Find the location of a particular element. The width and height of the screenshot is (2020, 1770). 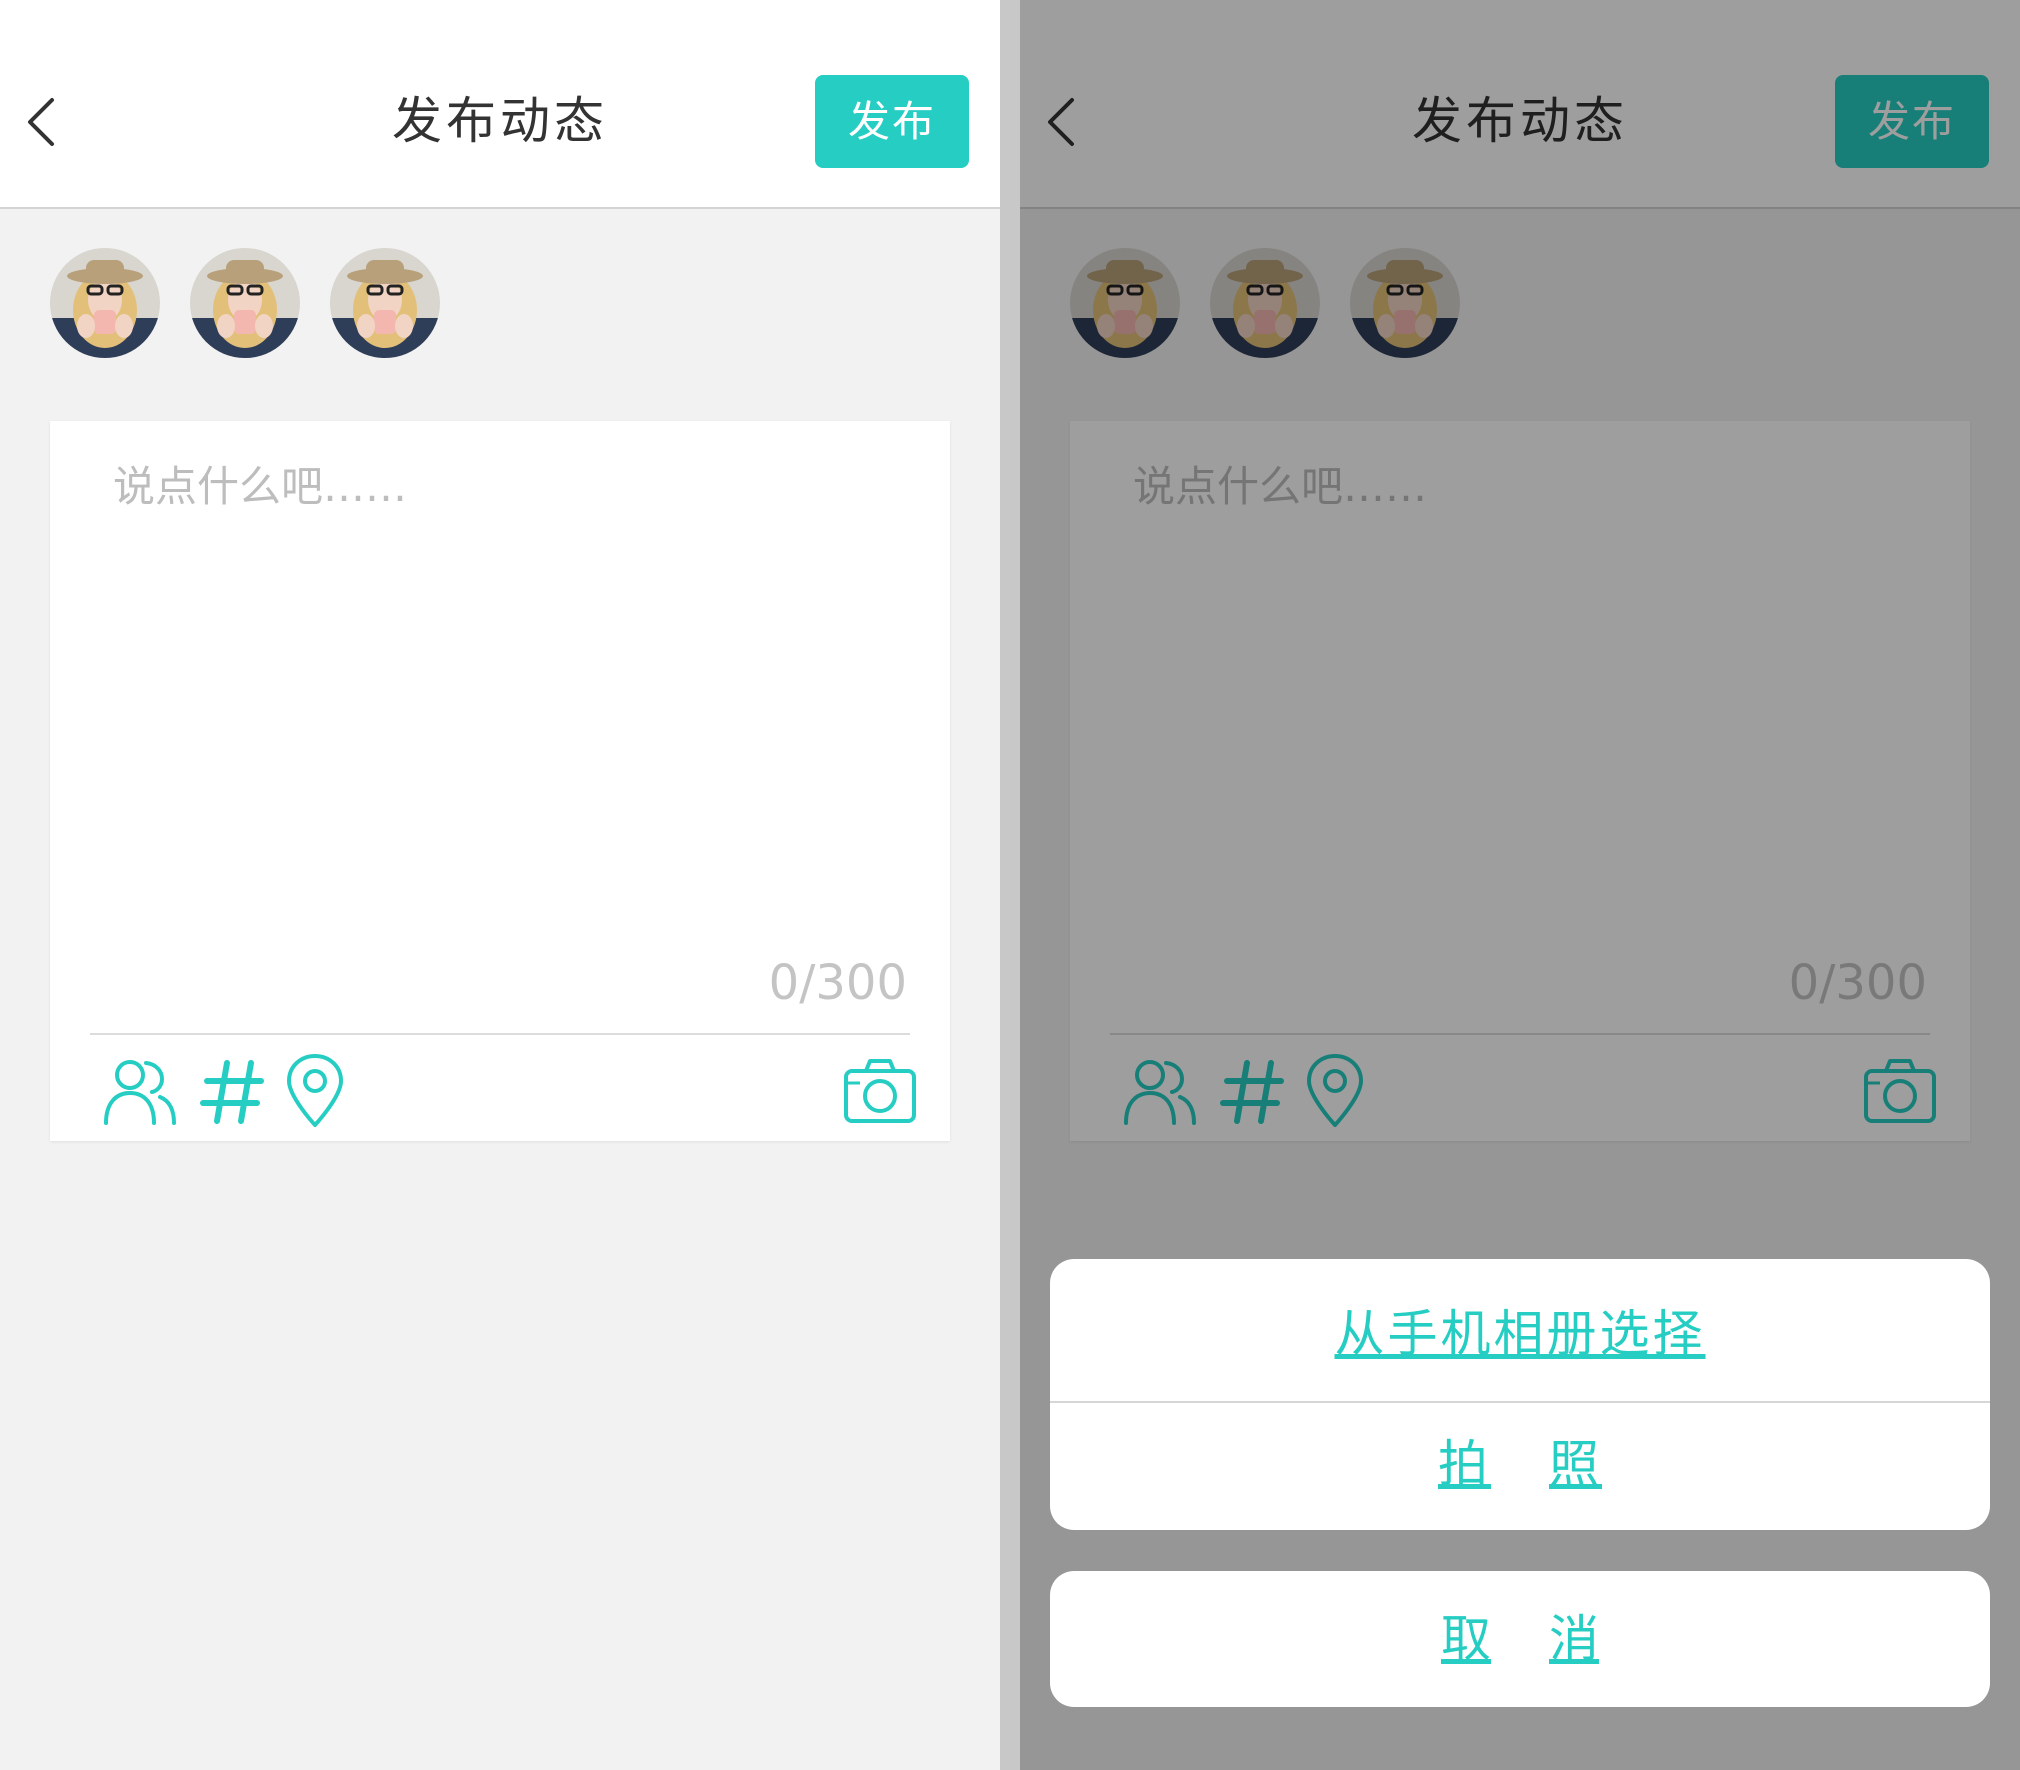

cancel-label-2: 消 is located at coordinates (1574, 1639).